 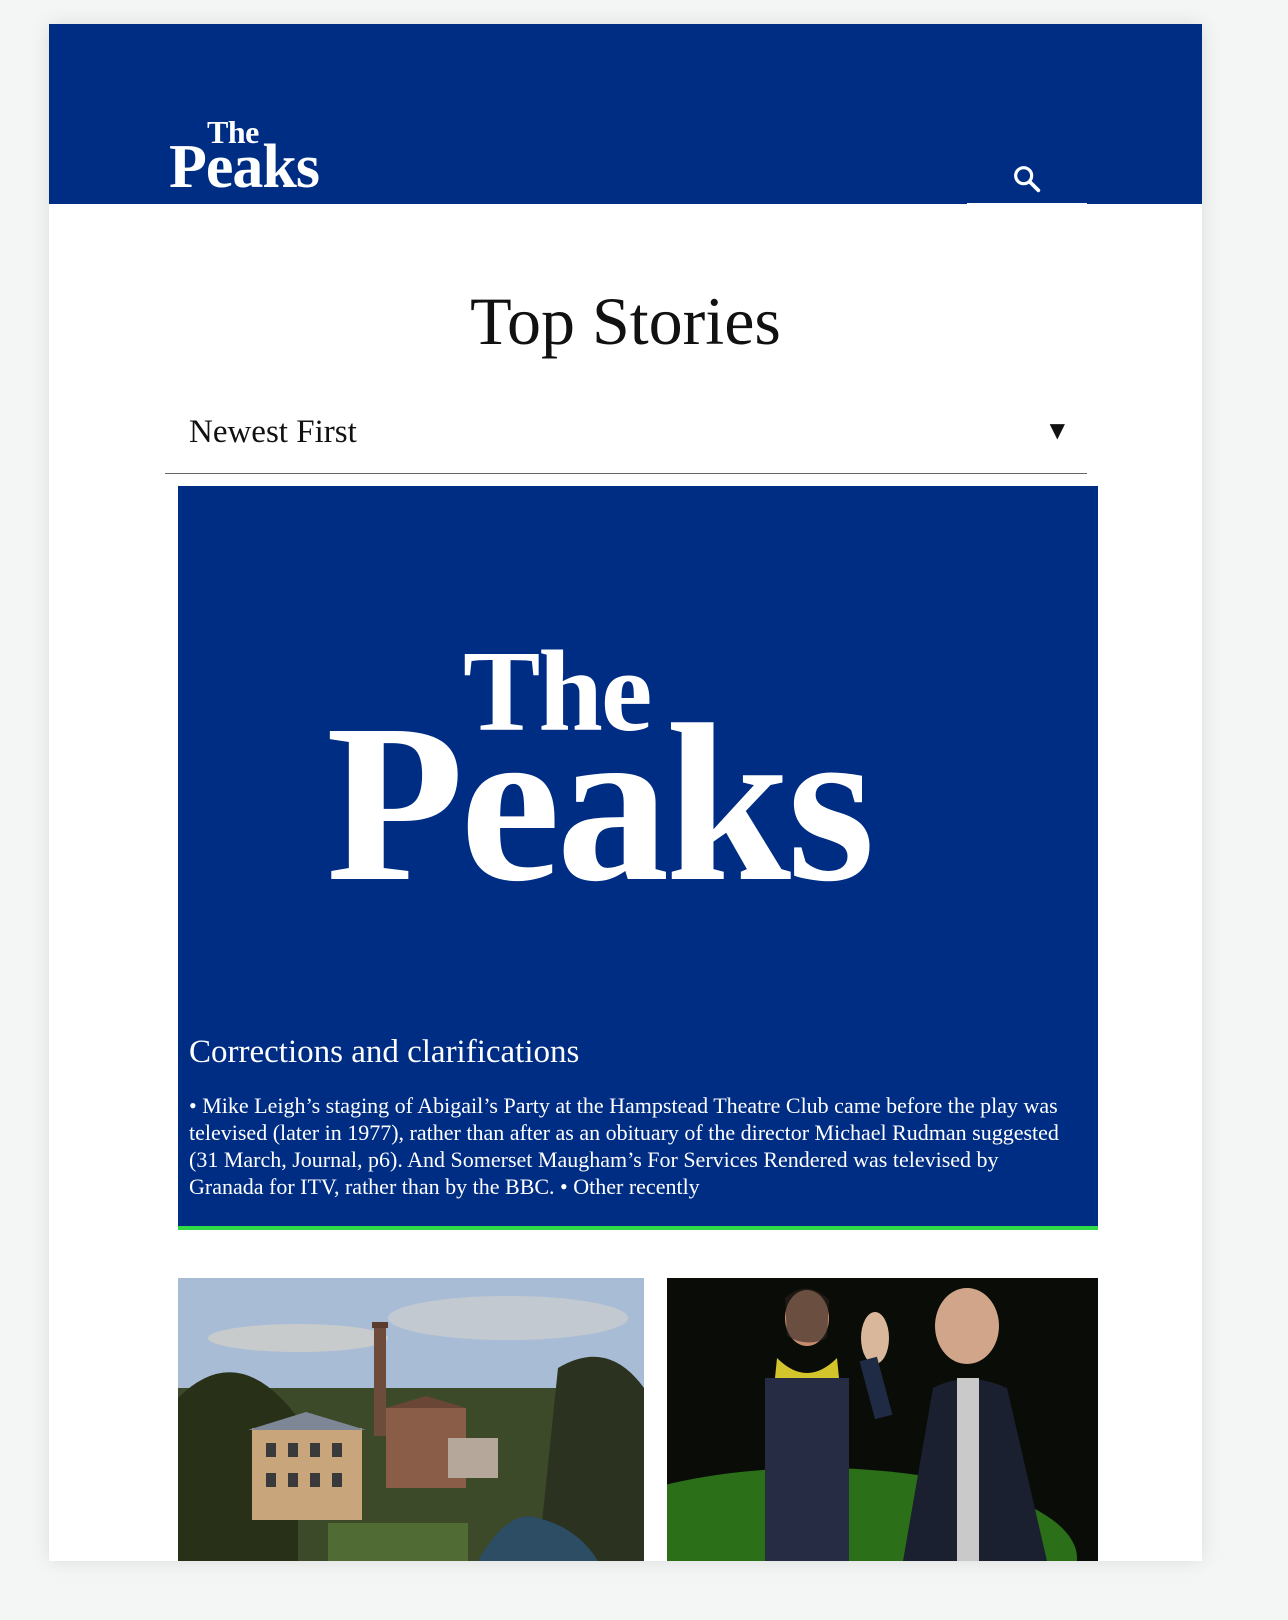 What do you see at coordinates (1057, 430) in the screenshot?
I see `dropdown-arrow-icon: ▼` at bounding box center [1057, 430].